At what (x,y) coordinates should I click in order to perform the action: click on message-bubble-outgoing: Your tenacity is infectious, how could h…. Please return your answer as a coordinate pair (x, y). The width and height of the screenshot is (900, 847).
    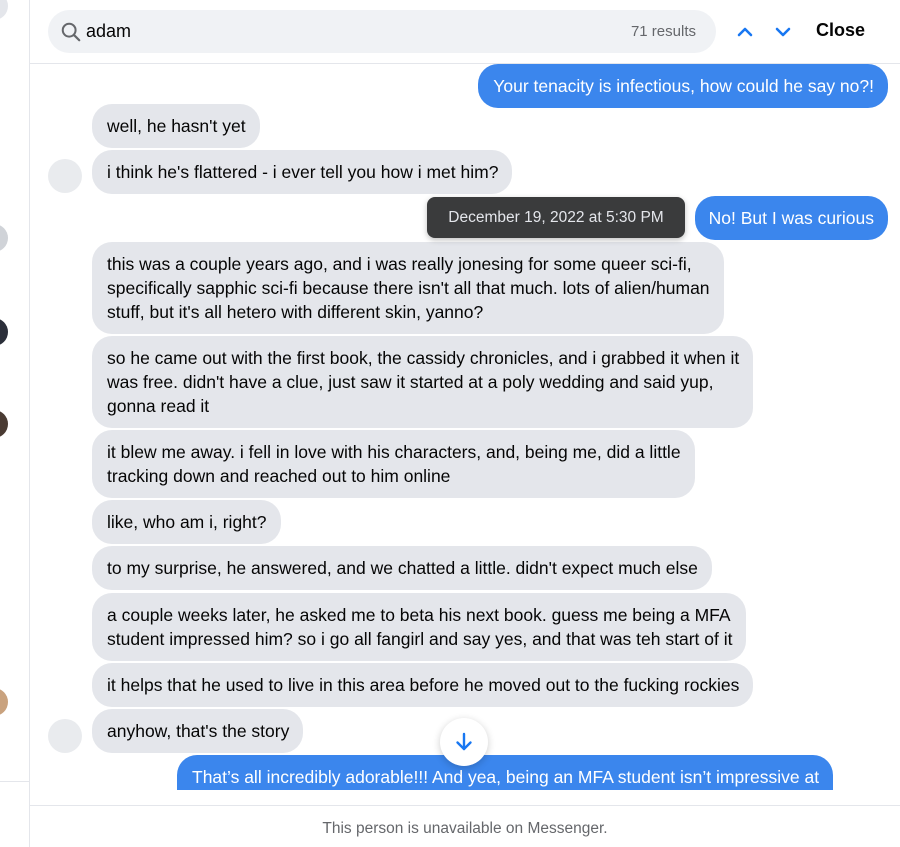
    Looking at the image, I should click on (683, 86).